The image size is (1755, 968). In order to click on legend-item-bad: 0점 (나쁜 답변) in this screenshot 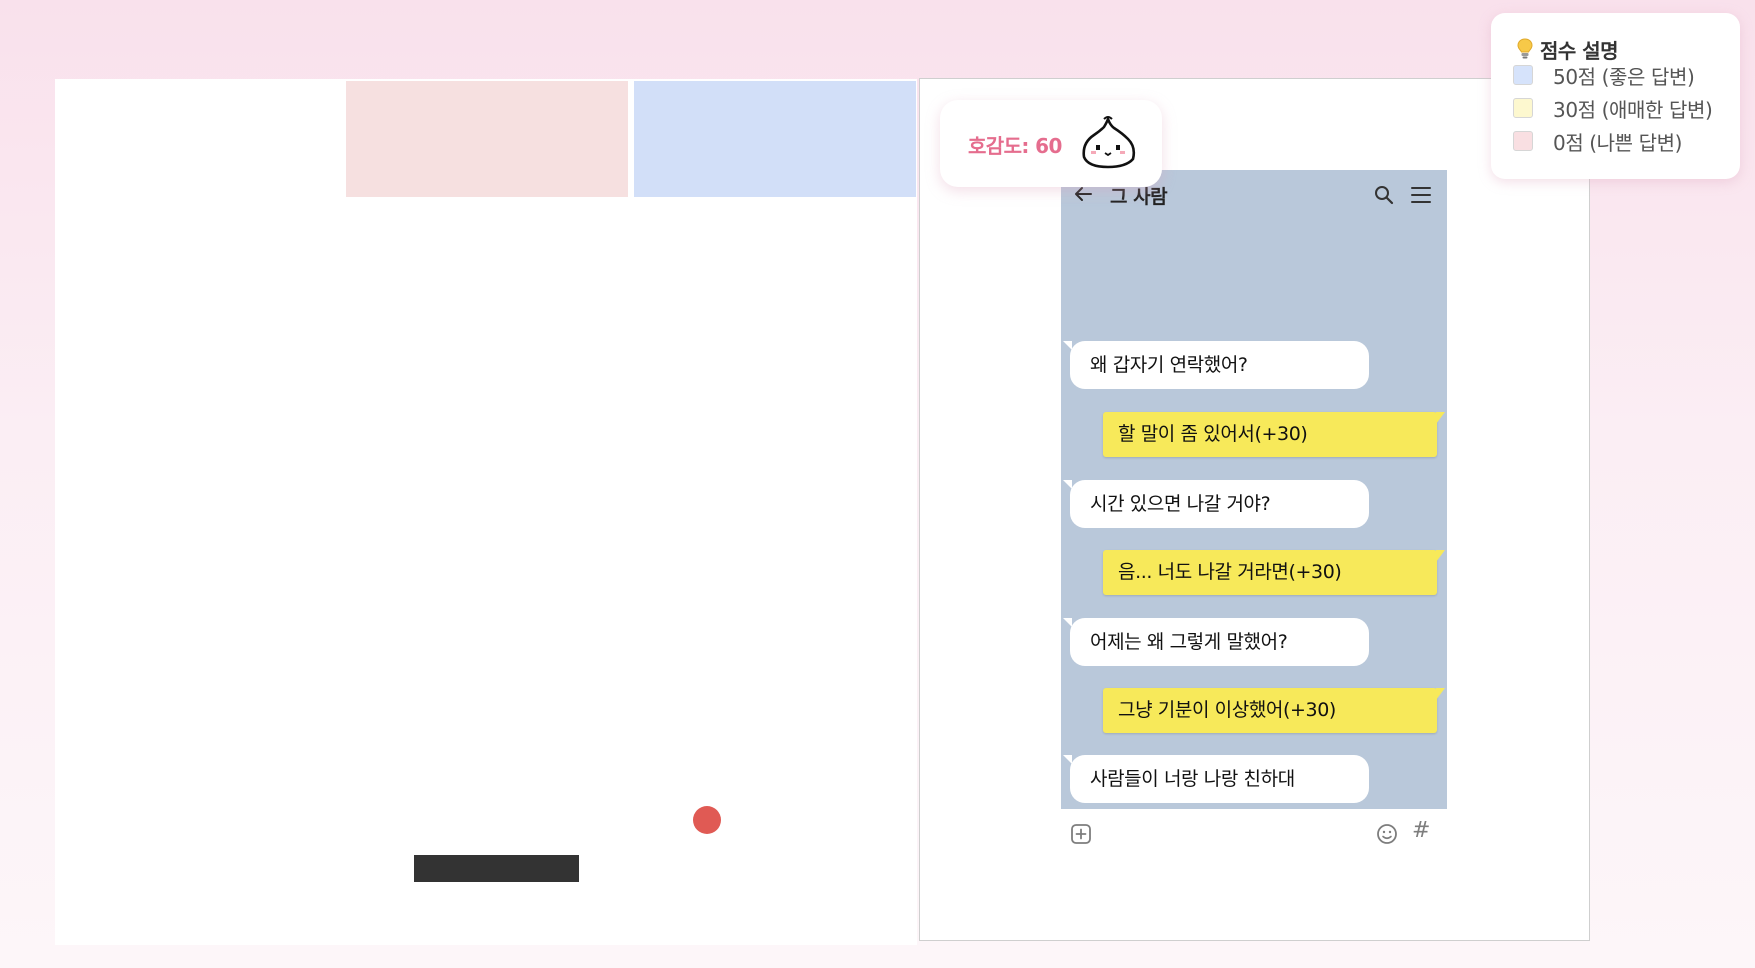, I will do `click(1623, 140)`.